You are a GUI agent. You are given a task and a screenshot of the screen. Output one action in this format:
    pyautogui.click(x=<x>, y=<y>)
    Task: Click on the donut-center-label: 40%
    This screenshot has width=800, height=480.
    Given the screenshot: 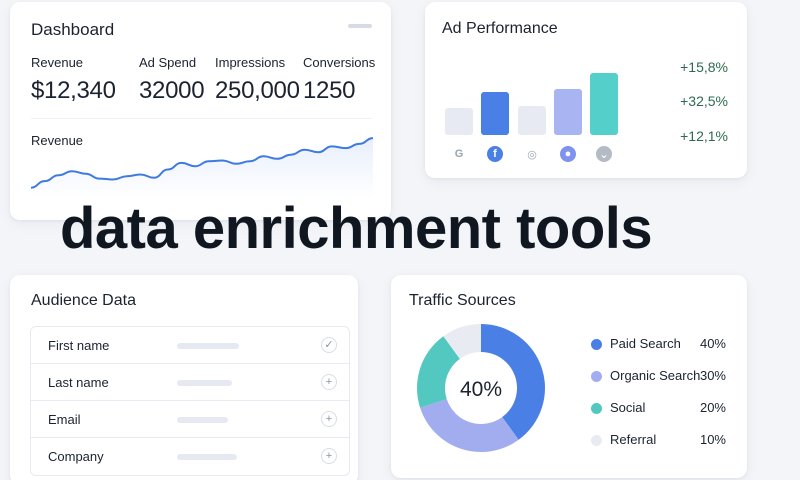 What is the action you would take?
    pyautogui.click(x=481, y=389)
    